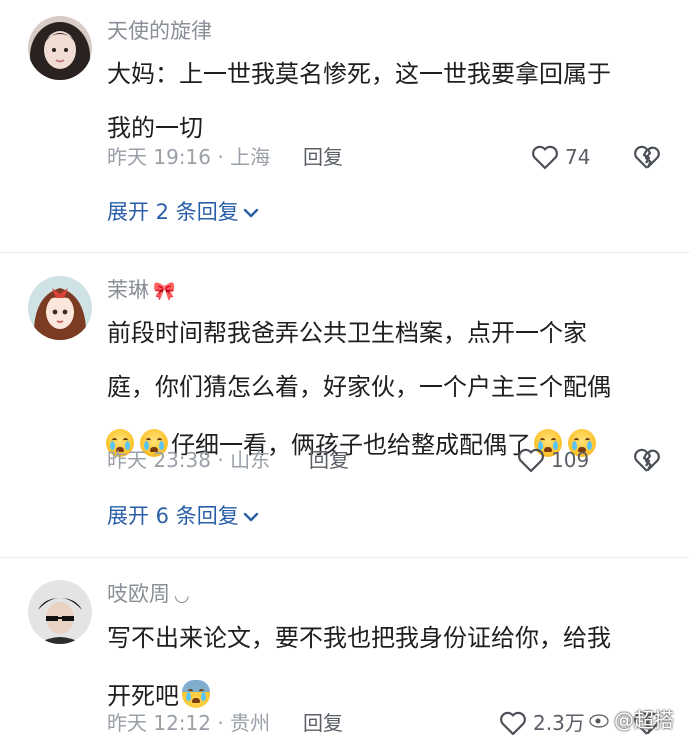 The image size is (690, 741). I want to click on crying-face-emoji-icon, so click(196, 694).